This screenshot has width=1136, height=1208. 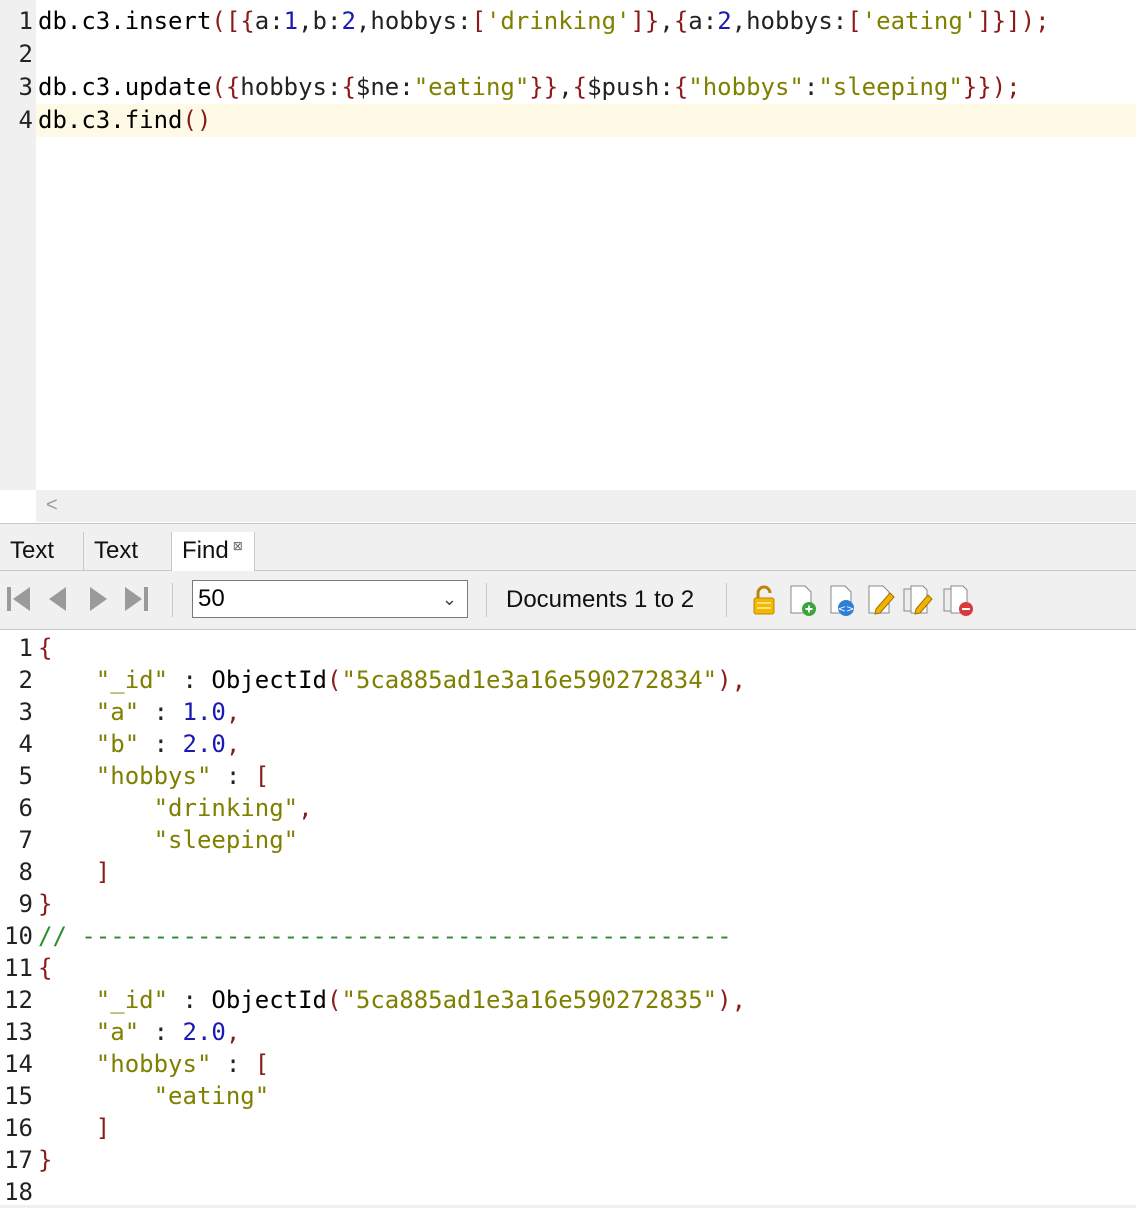 I want to click on tab-label: Text, so click(x=32, y=550).